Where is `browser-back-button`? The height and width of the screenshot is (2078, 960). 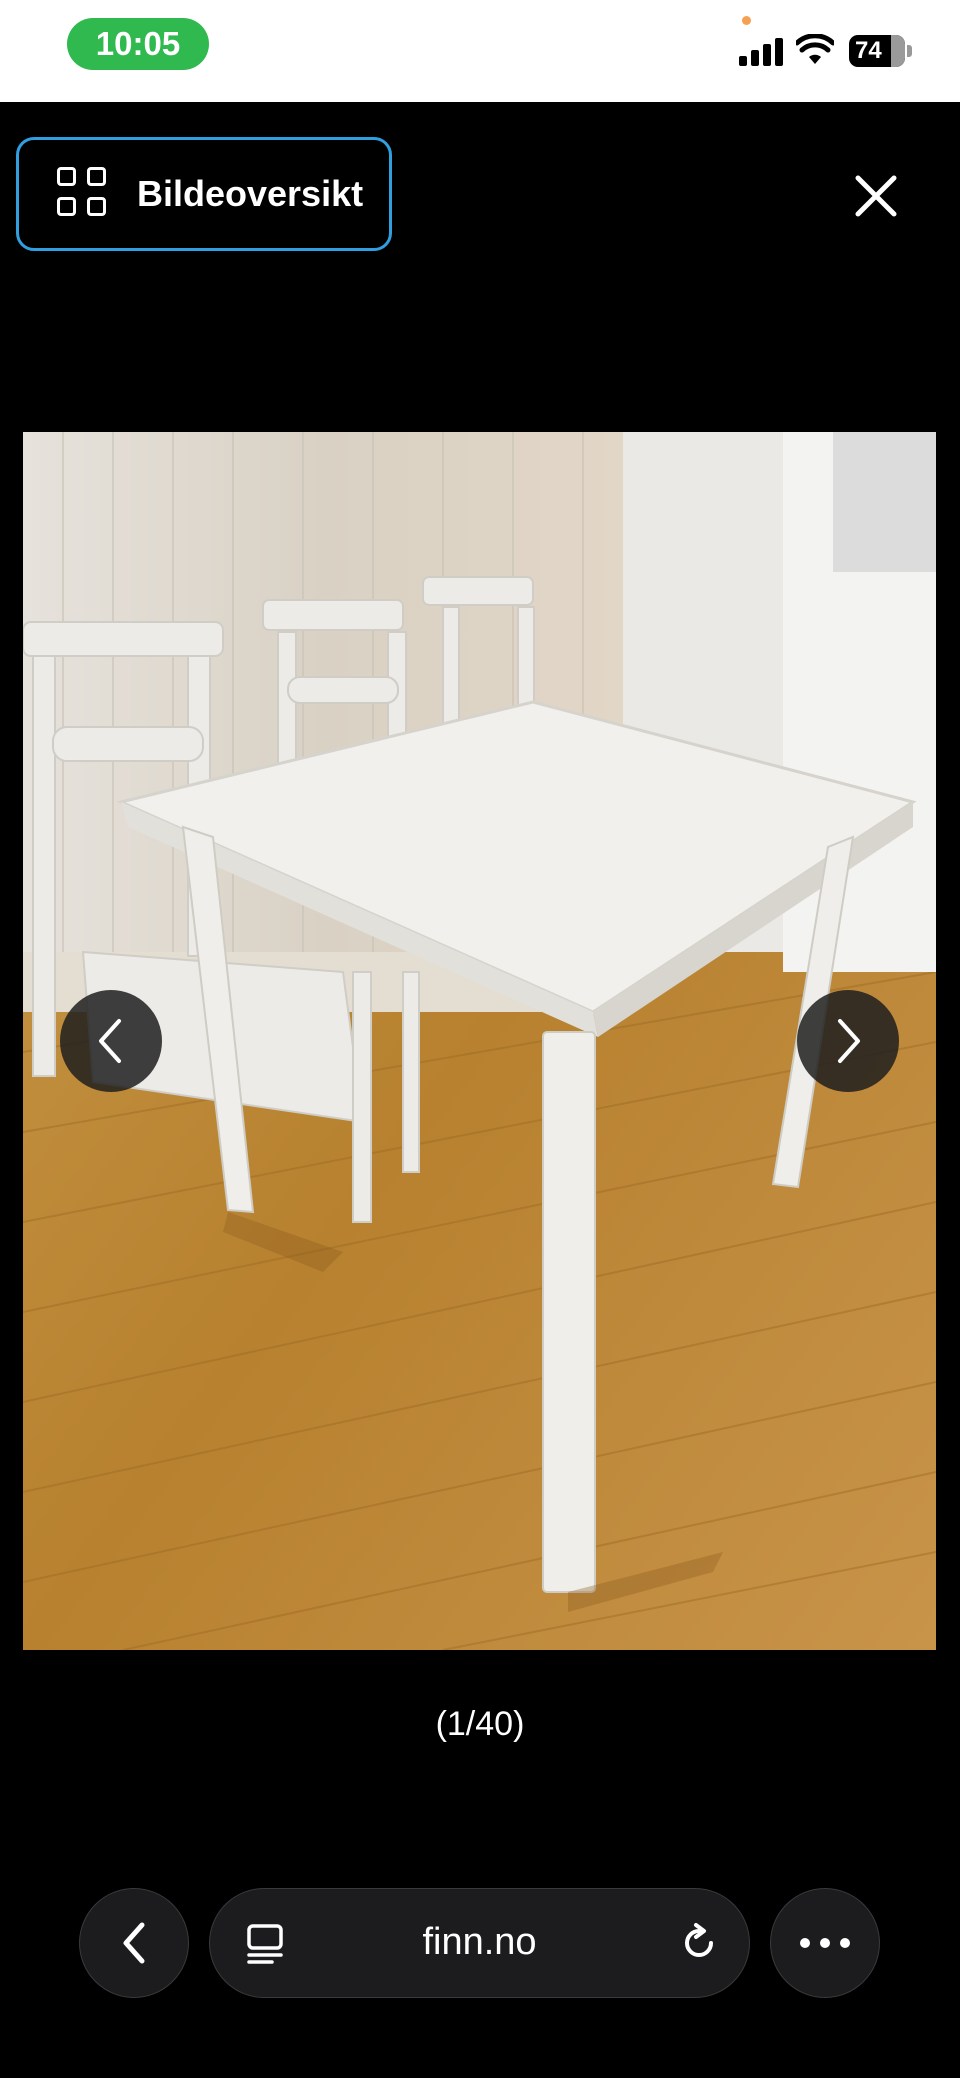
browser-back-button is located at coordinates (134, 1943).